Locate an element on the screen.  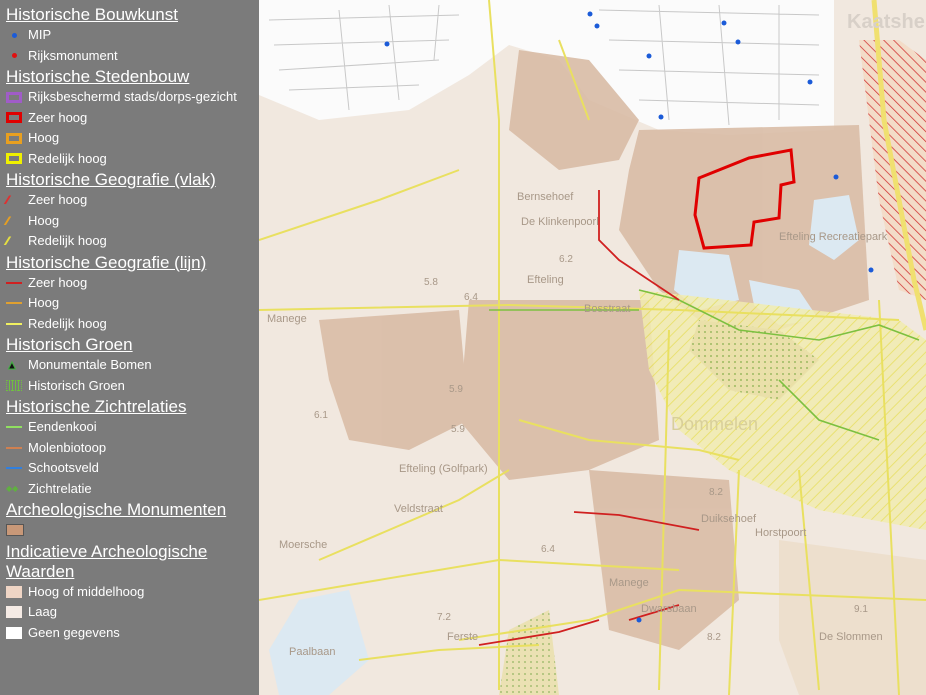
place-label: Efteling Recreatiepark is located at coordinates (833, 237).